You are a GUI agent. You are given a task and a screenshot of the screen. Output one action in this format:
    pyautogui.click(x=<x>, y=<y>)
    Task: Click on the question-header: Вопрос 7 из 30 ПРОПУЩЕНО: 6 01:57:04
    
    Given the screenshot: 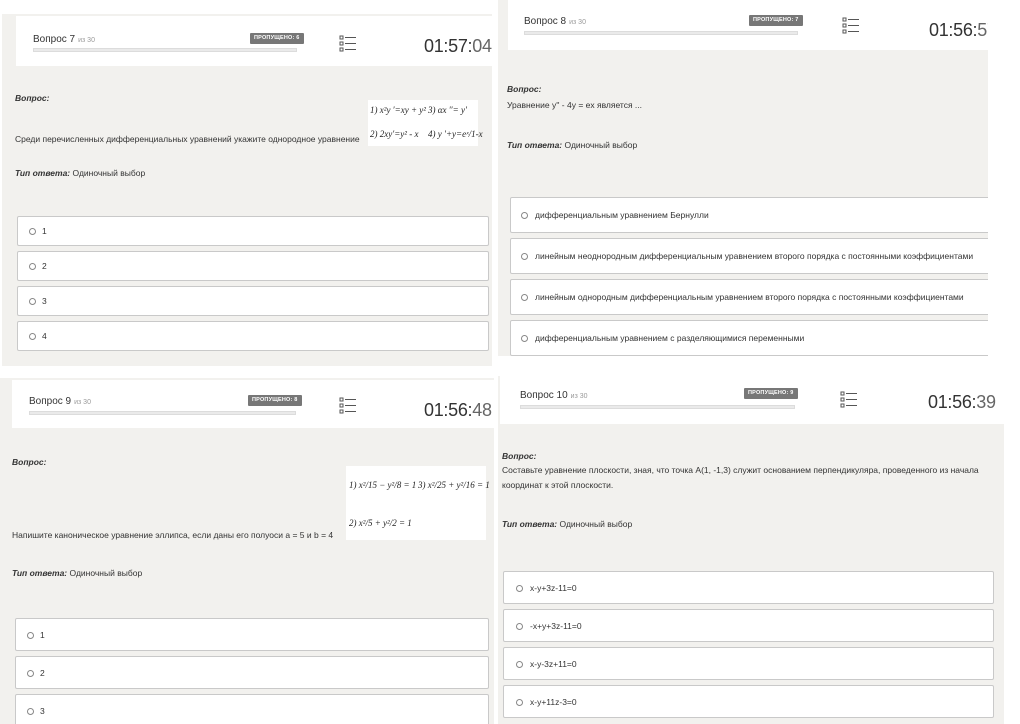 What is the action you would take?
    pyautogui.click(x=254, y=41)
    